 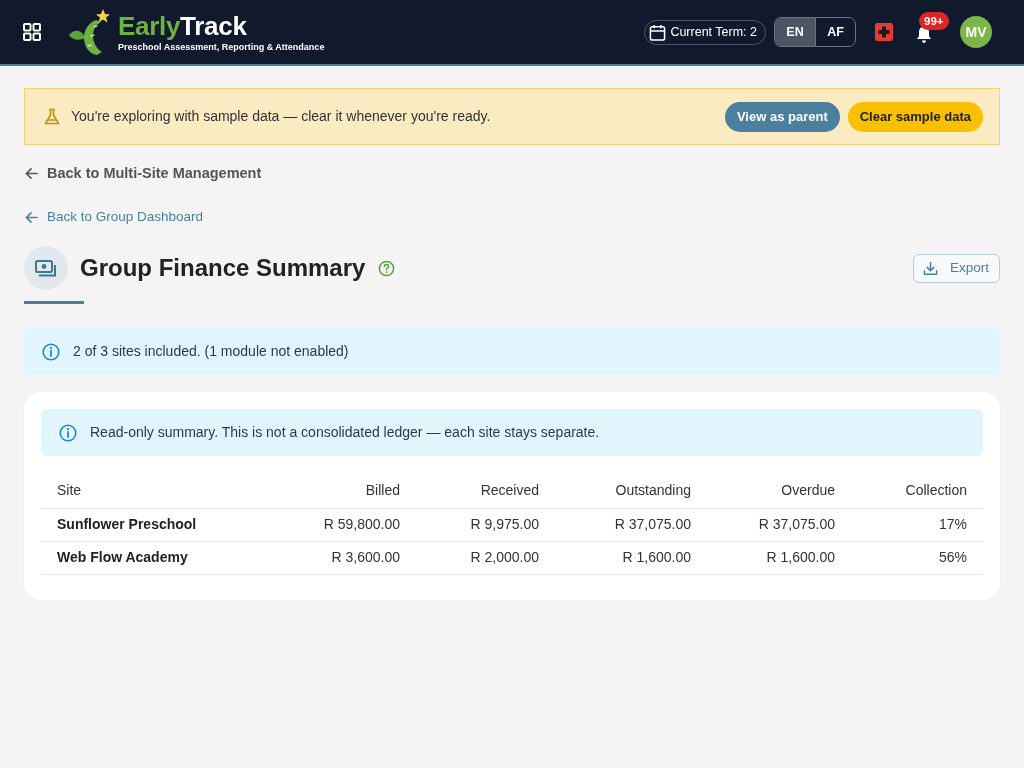 I want to click on first-aid-icon, so click(x=884, y=32).